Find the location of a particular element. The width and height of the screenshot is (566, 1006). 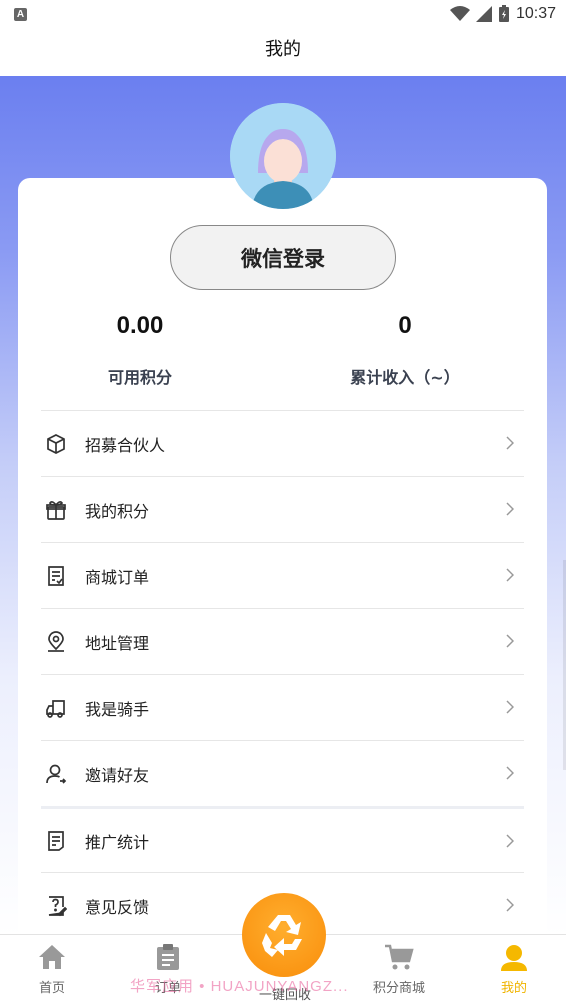

nav-bar: 我的 is located at coordinates (283, 53).